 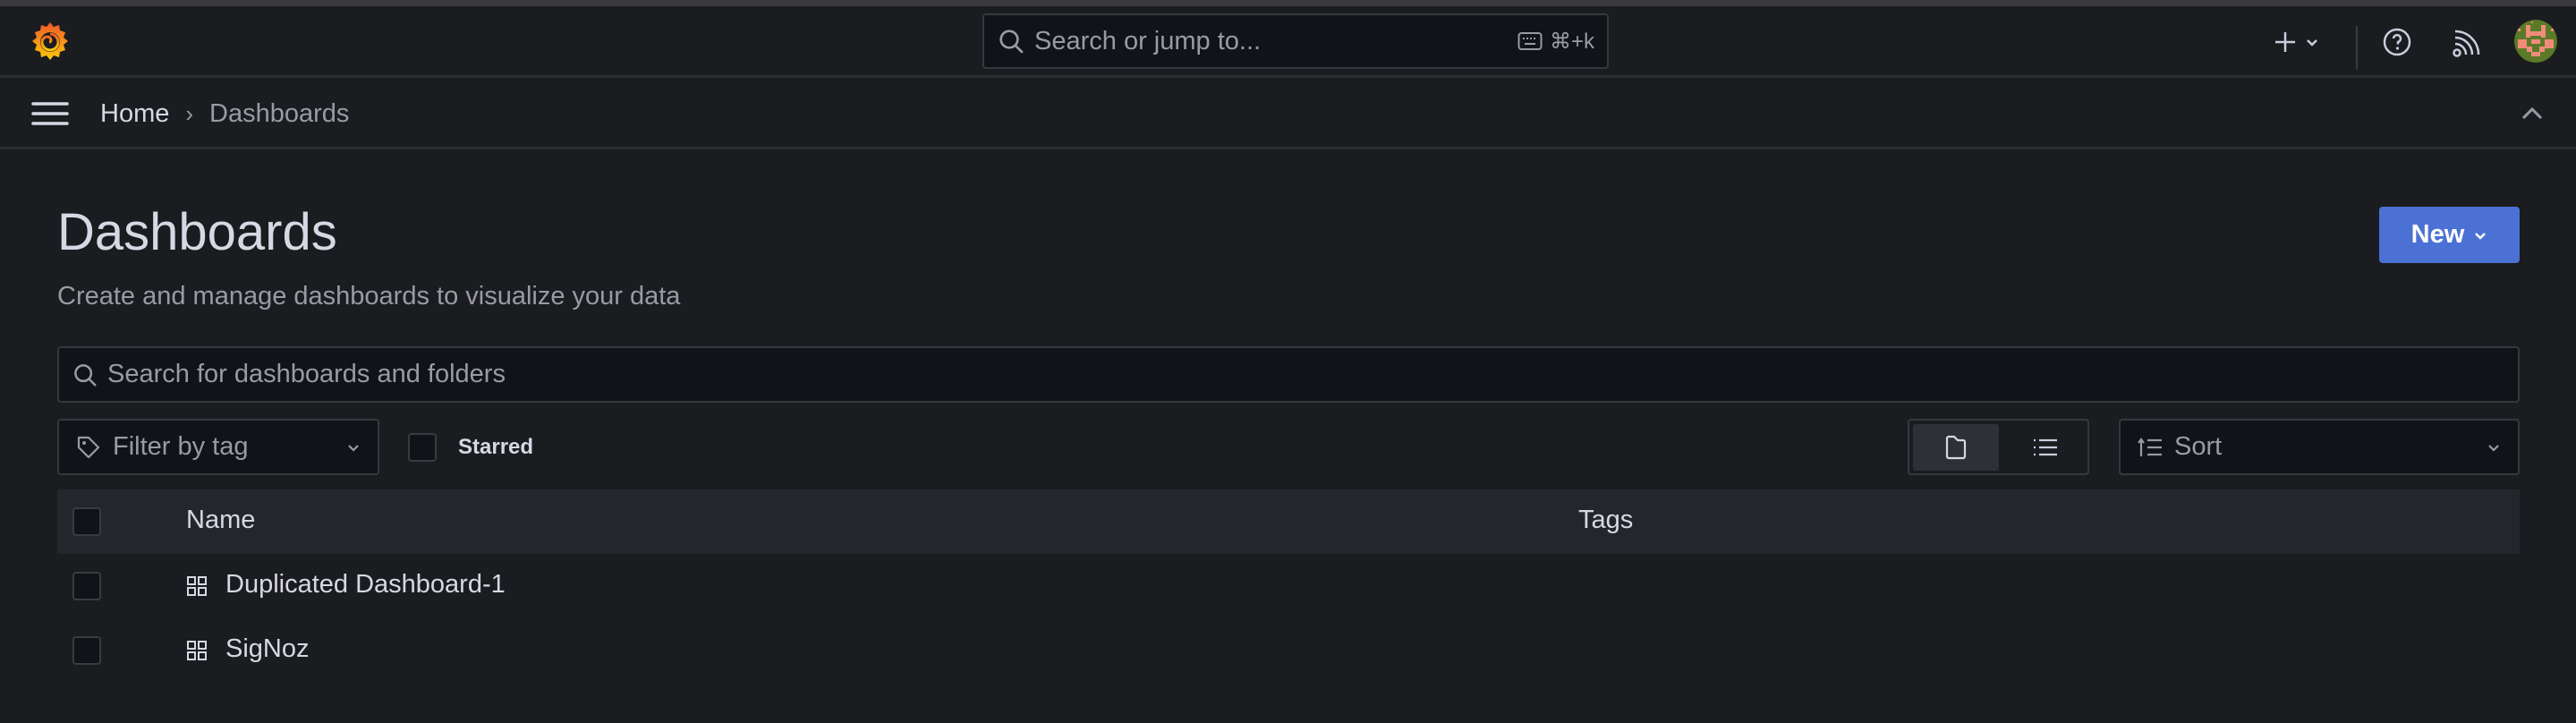 I want to click on column-header-tags: Tags, so click(x=1606, y=520).